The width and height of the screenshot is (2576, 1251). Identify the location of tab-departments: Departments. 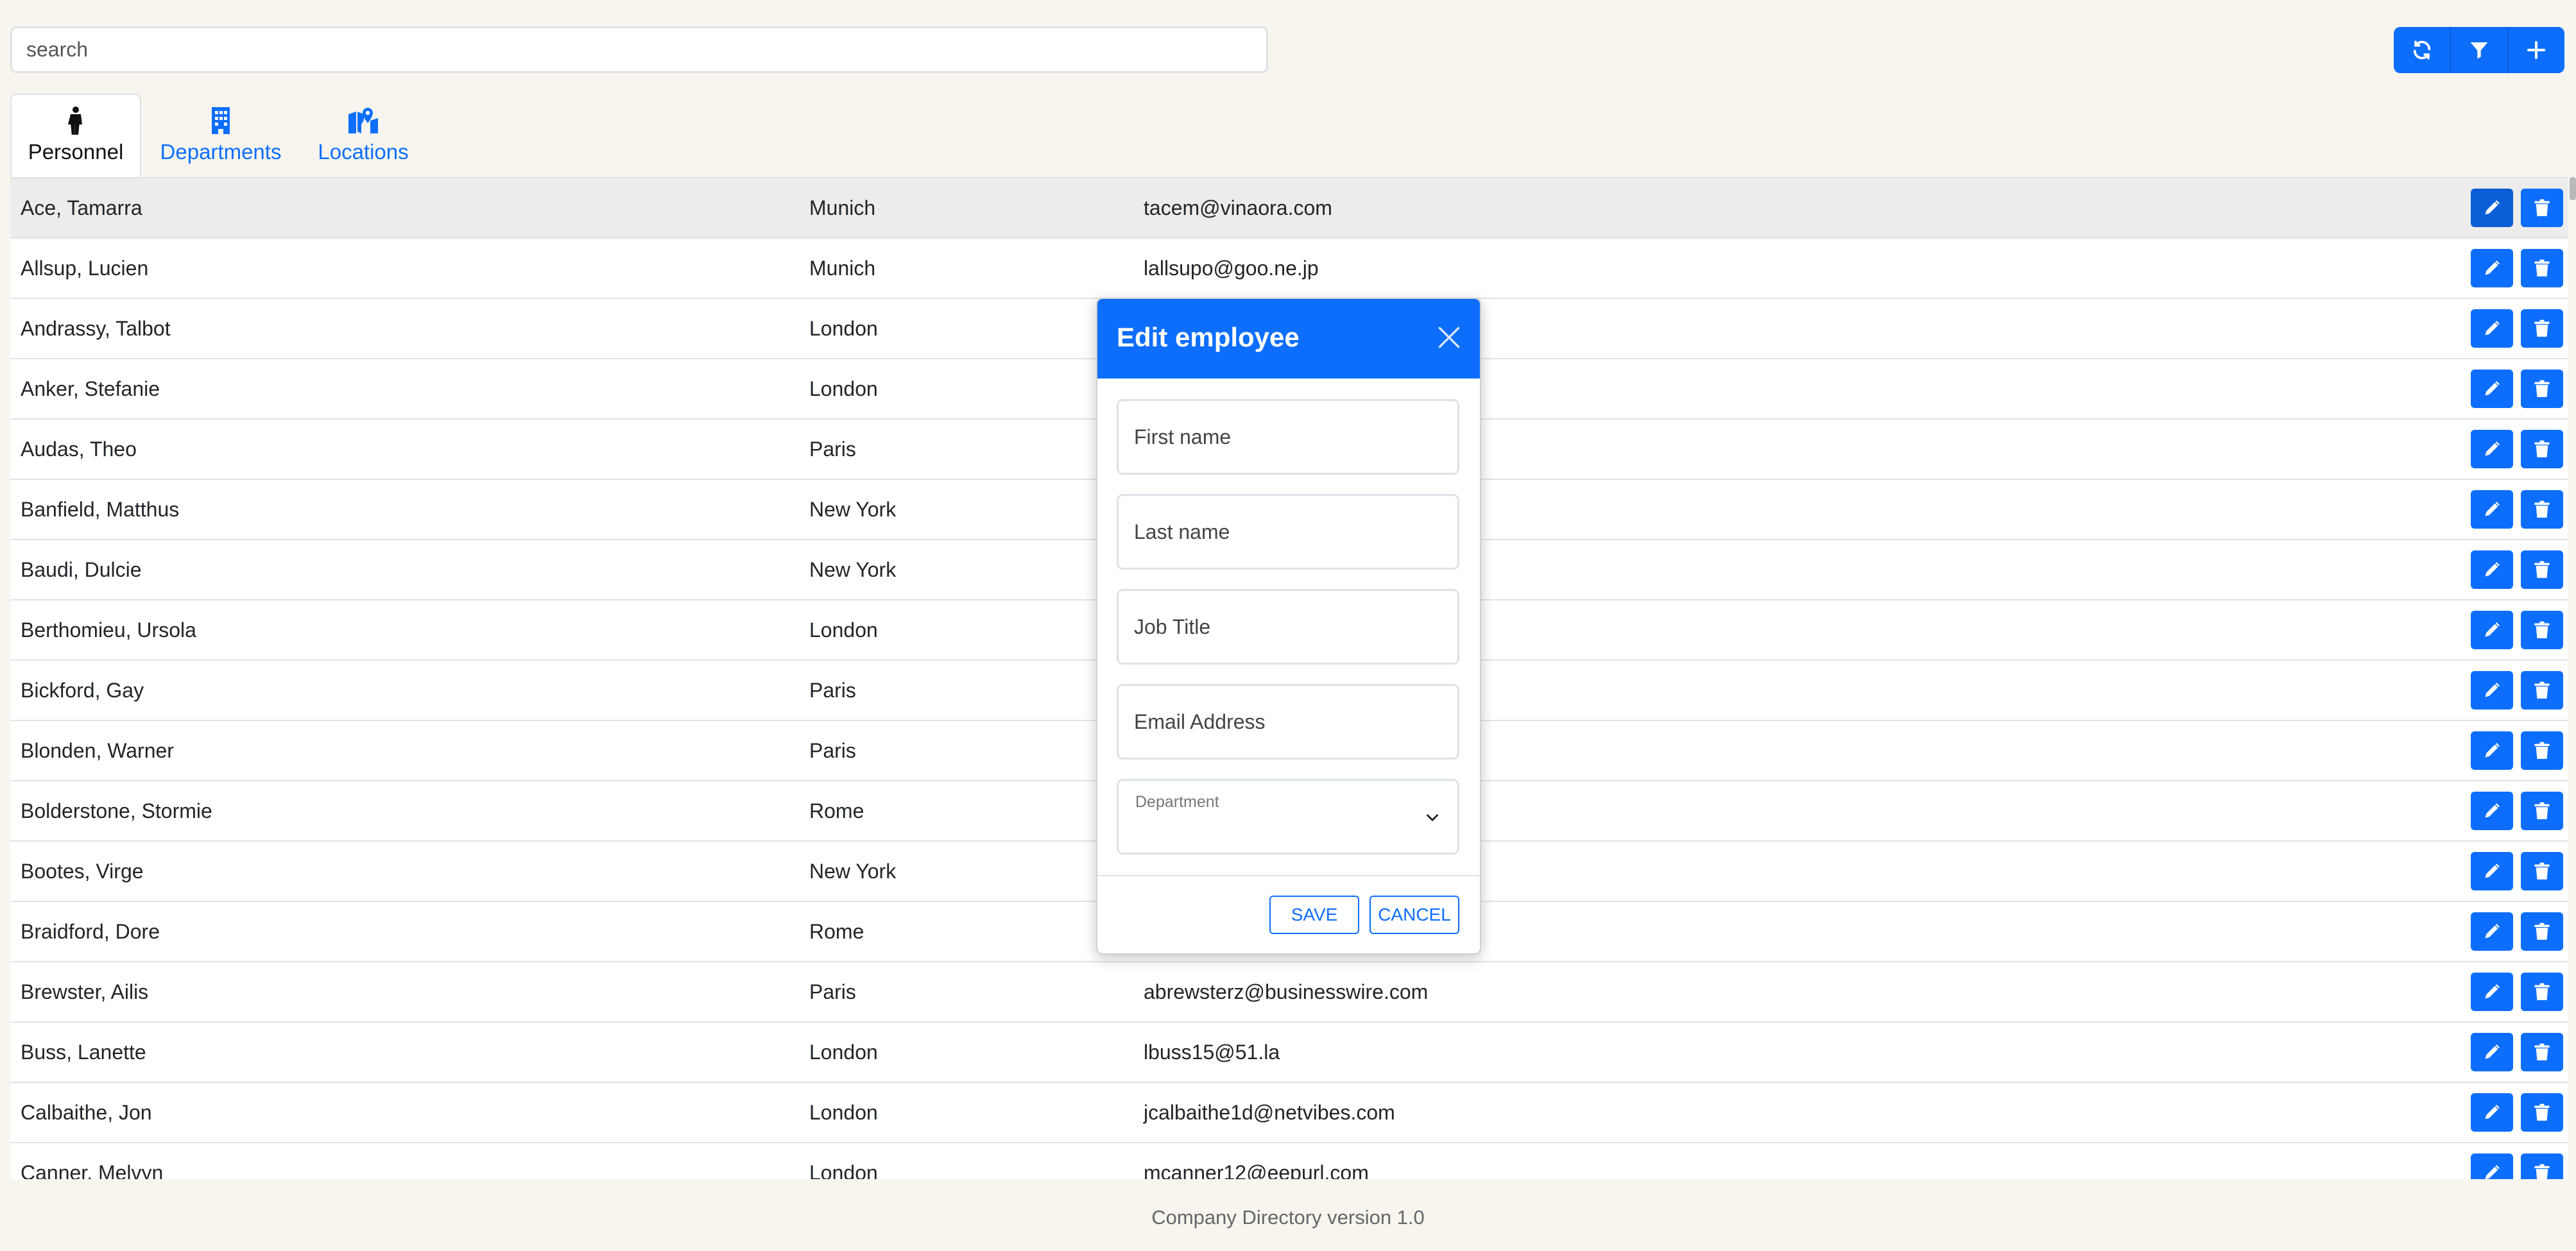
(220, 135).